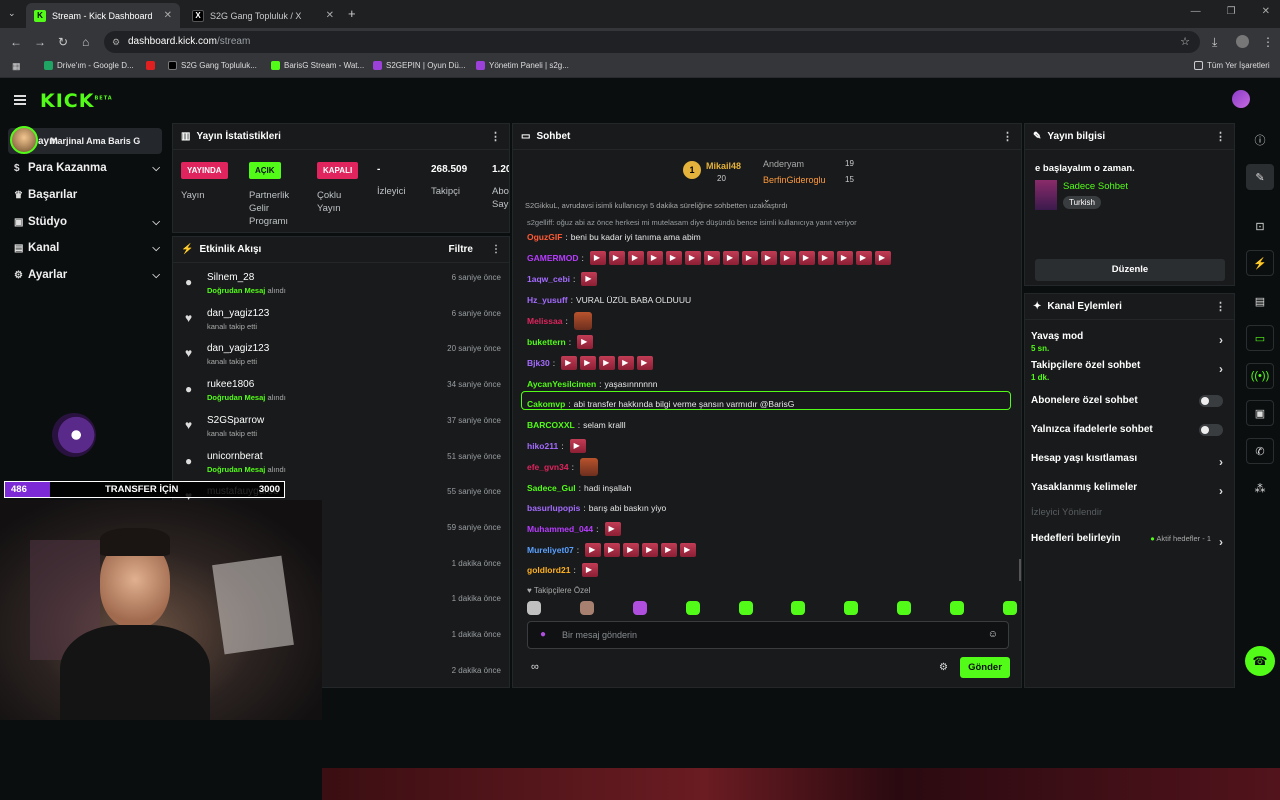  Describe the element at coordinates (1127, 430) in the screenshot. I see `emote-only-row: Yalnızca ifadelerle sohbet` at that location.